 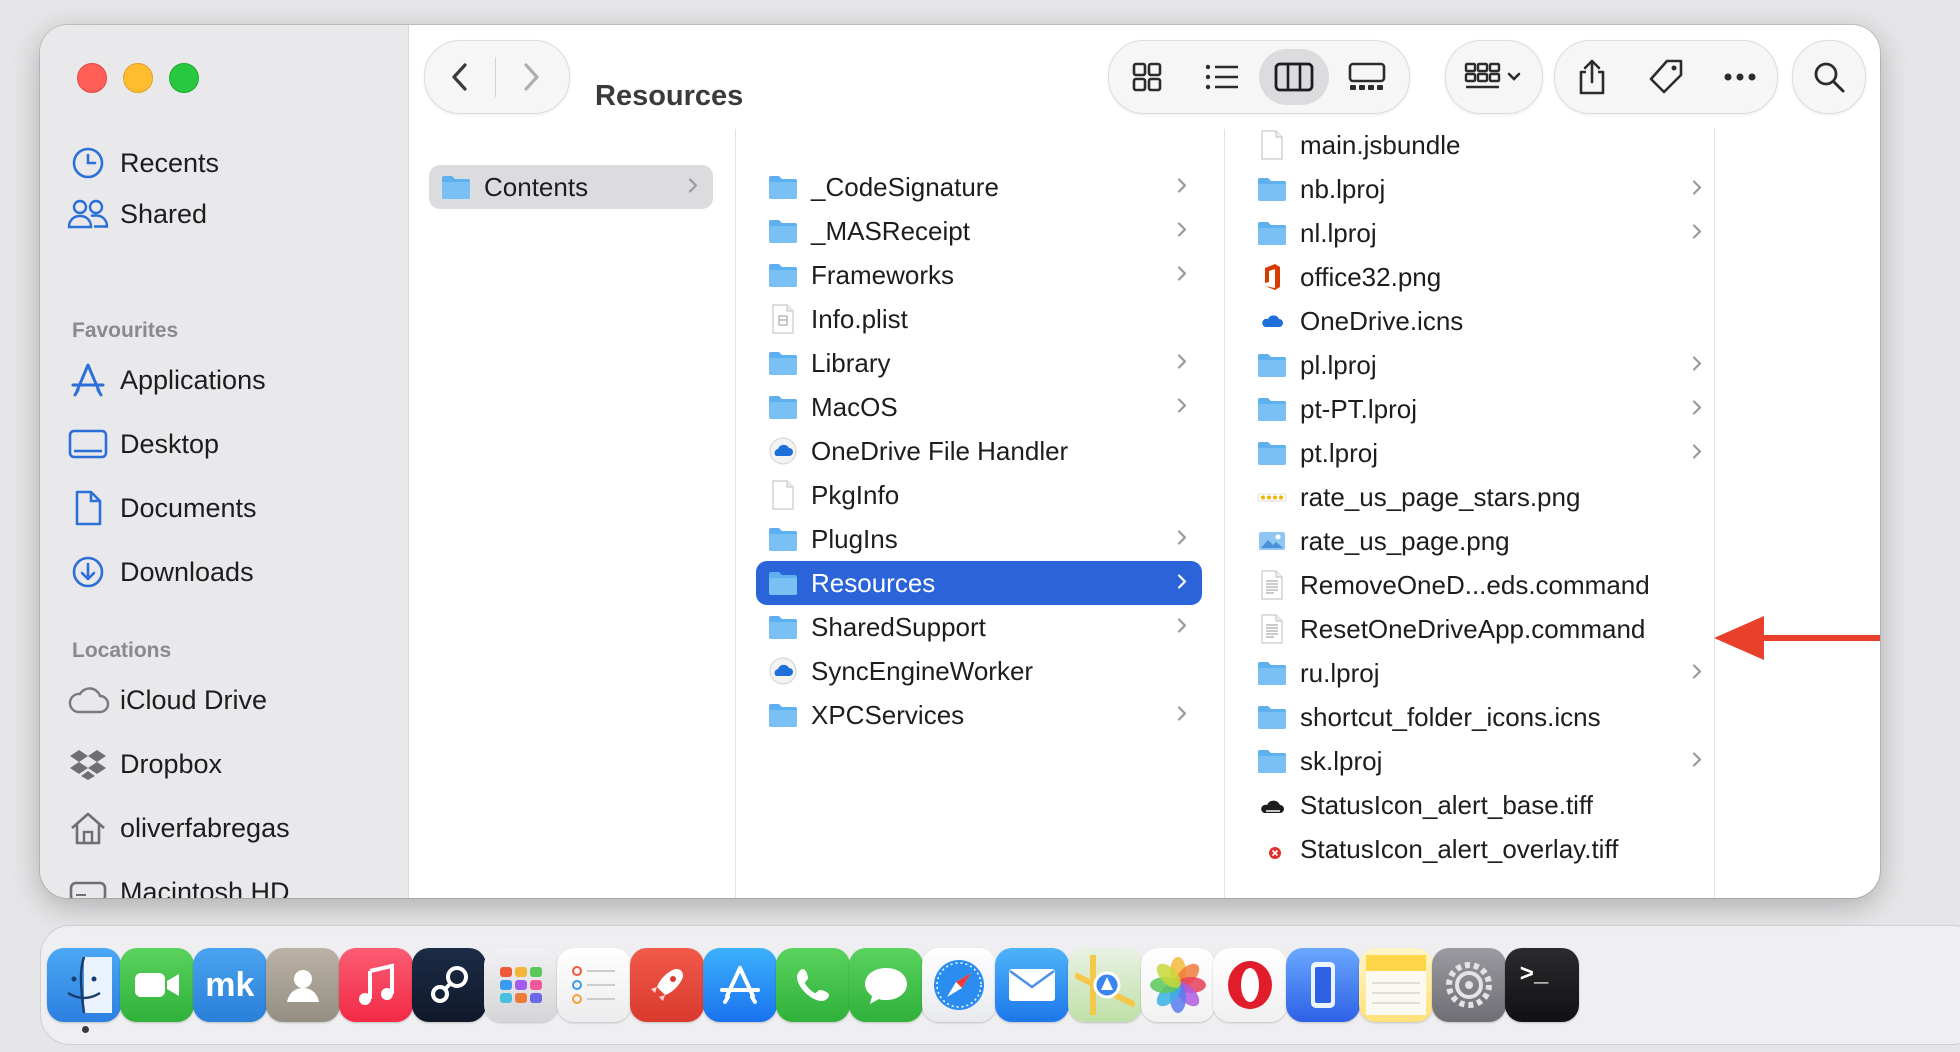 I want to click on mail-icon, so click(x=1031, y=985).